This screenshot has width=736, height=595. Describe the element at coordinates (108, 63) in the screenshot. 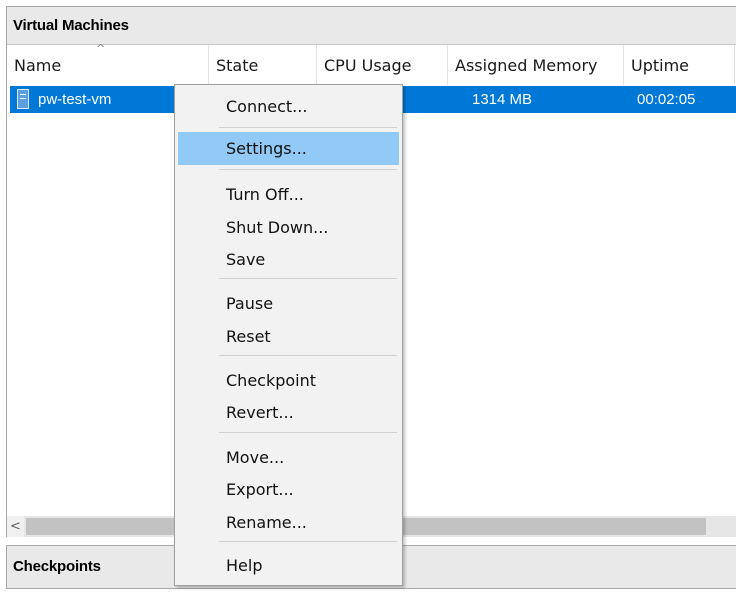

I see `column-header-name: ^ Name` at that location.